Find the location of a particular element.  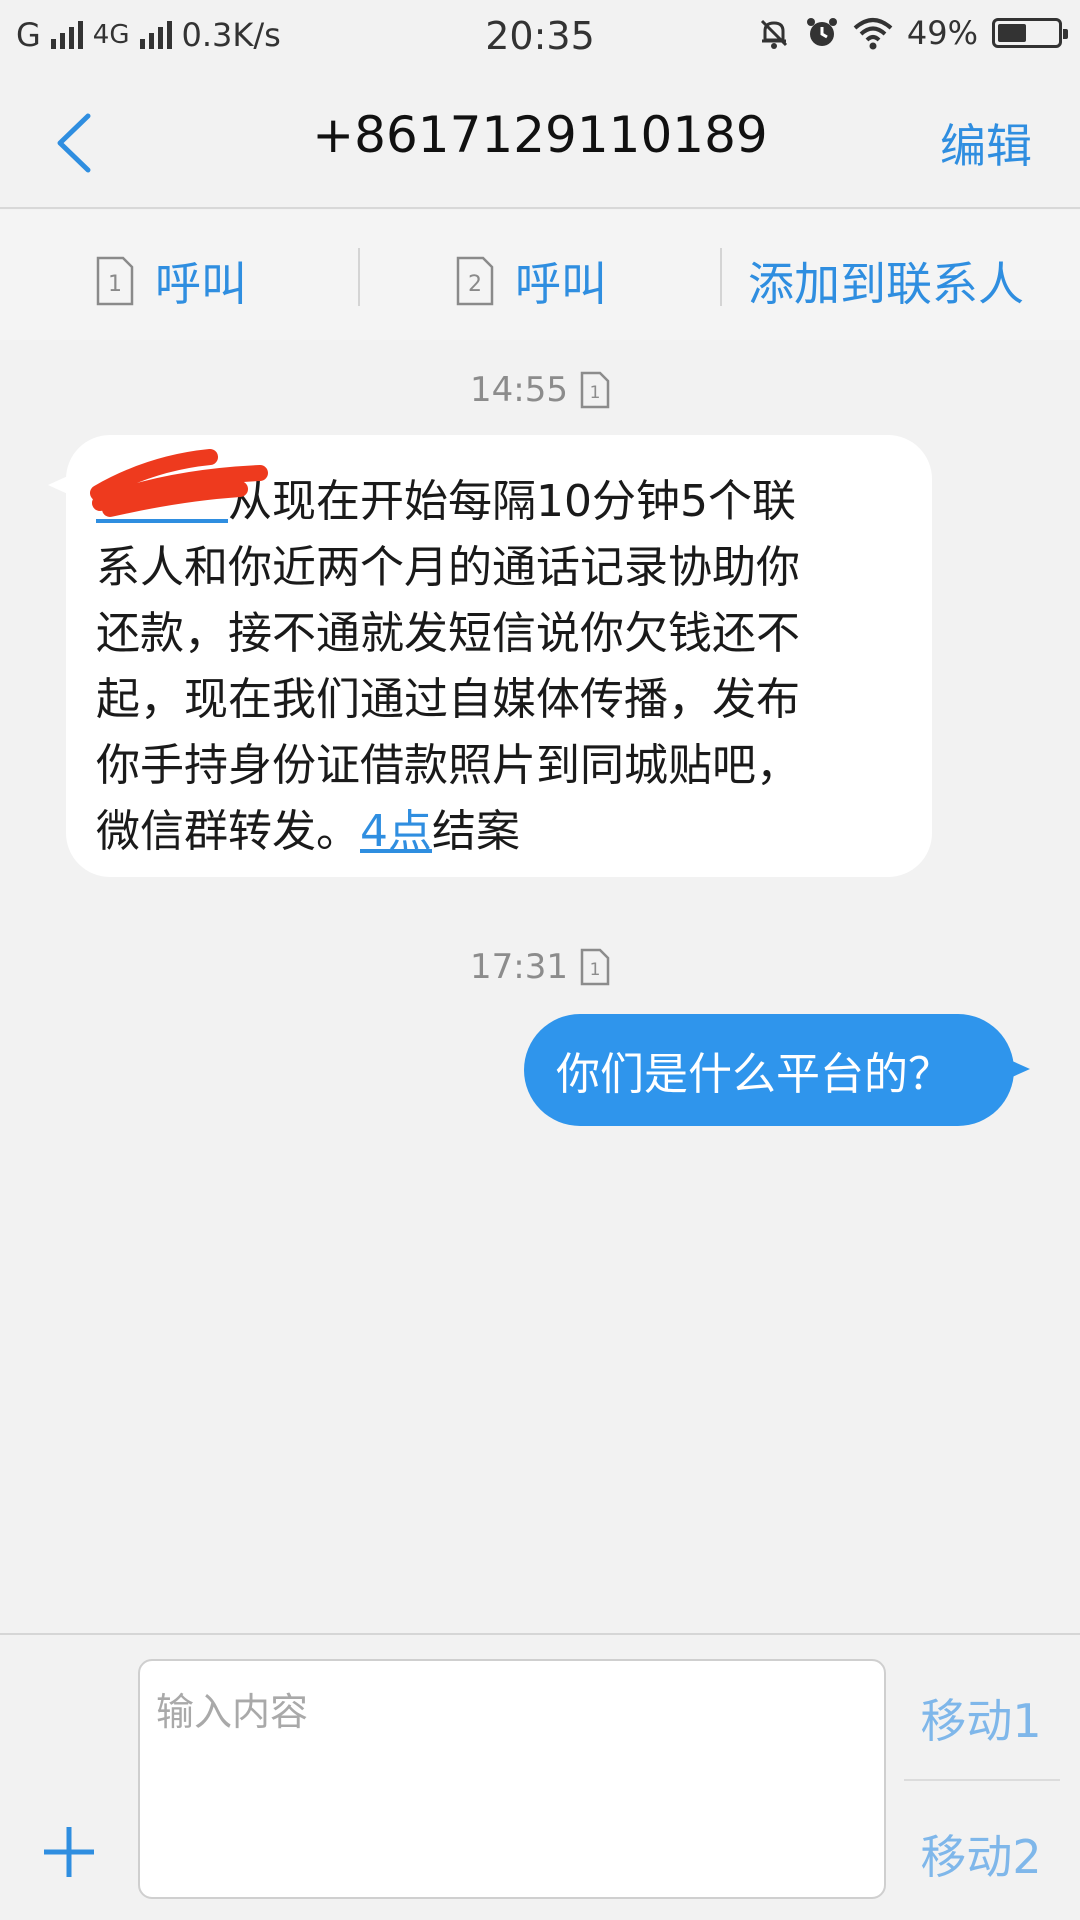

call-sim1-label: 呼叫 is located at coordinates (201, 284).